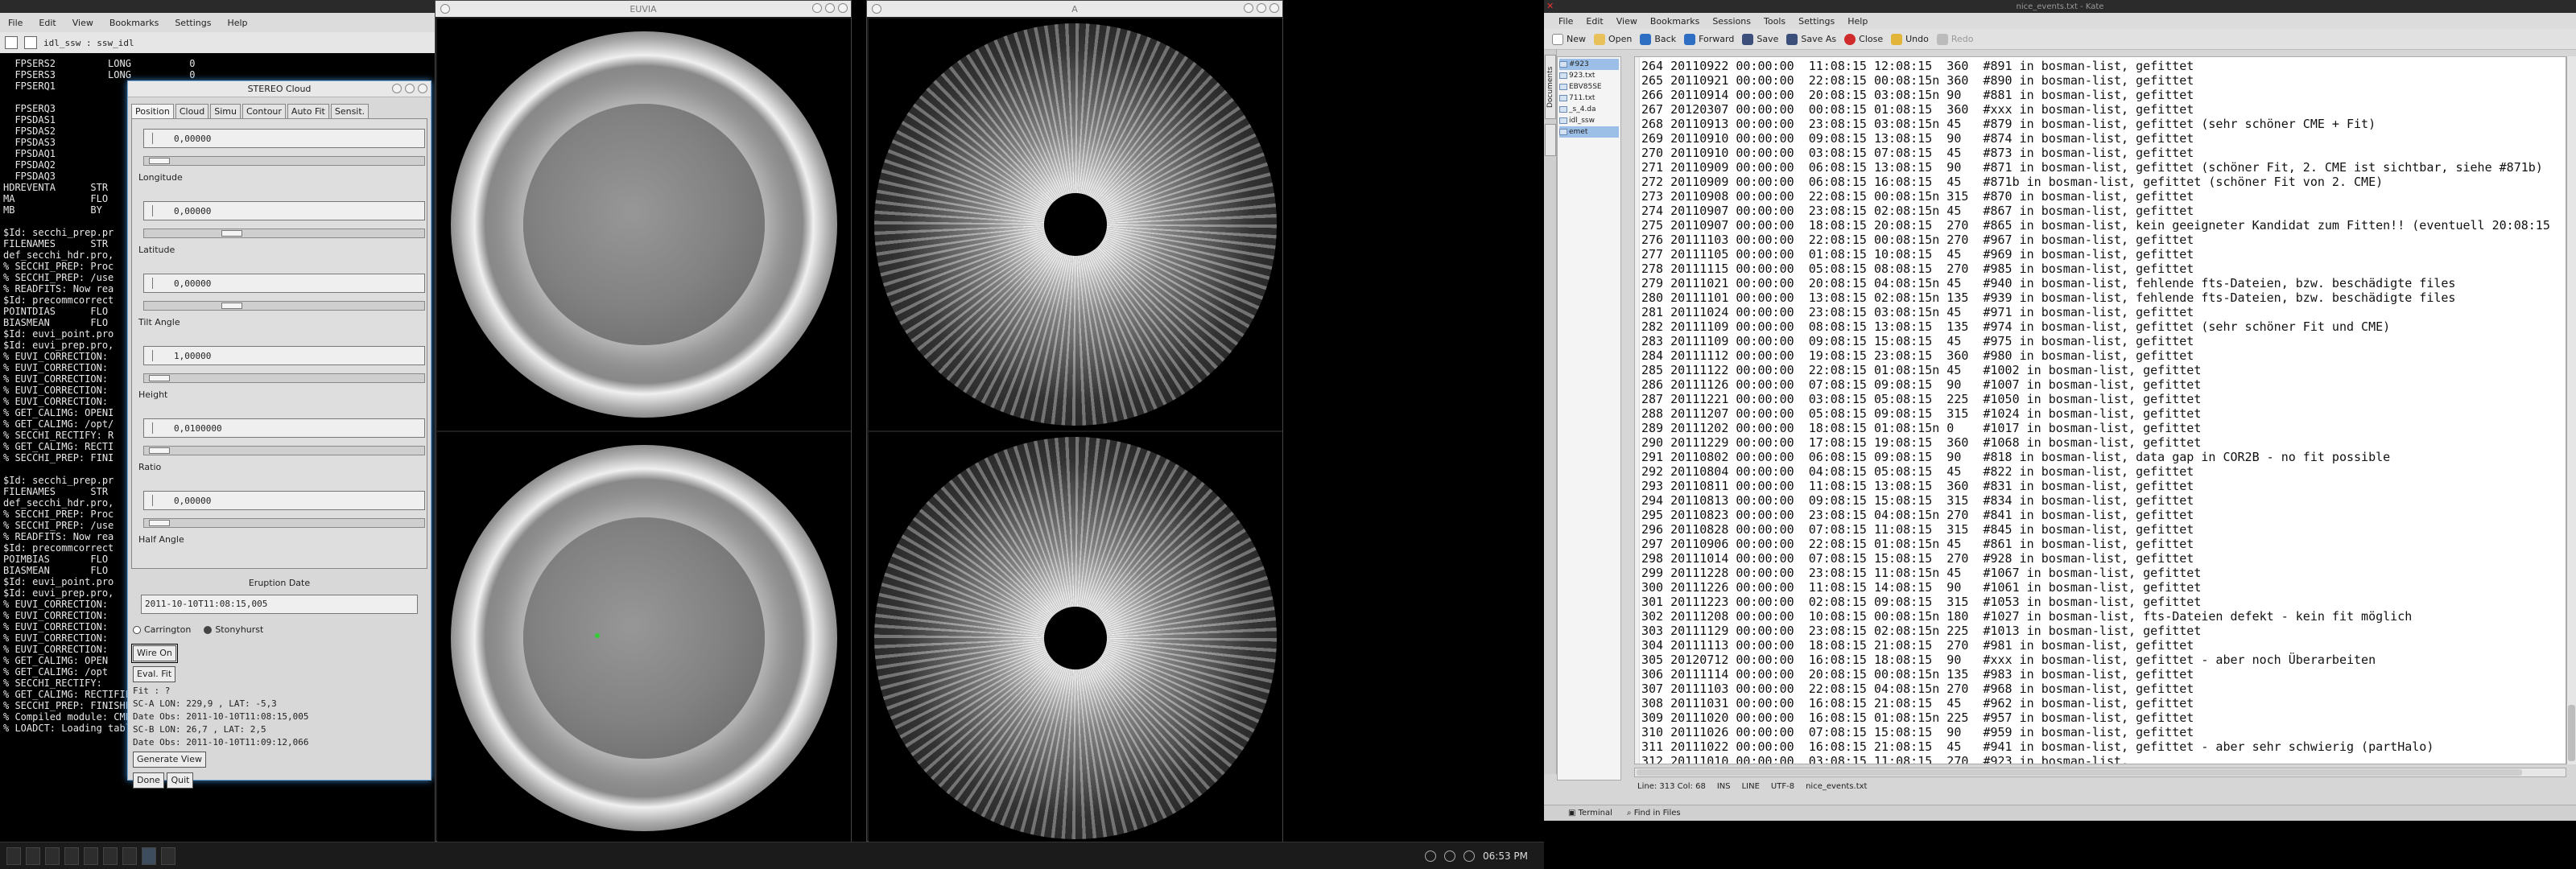 The width and height of the screenshot is (2576, 869). Describe the element at coordinates (1075, 224) in the screenshot. I see `cor2-image-a` at that location.